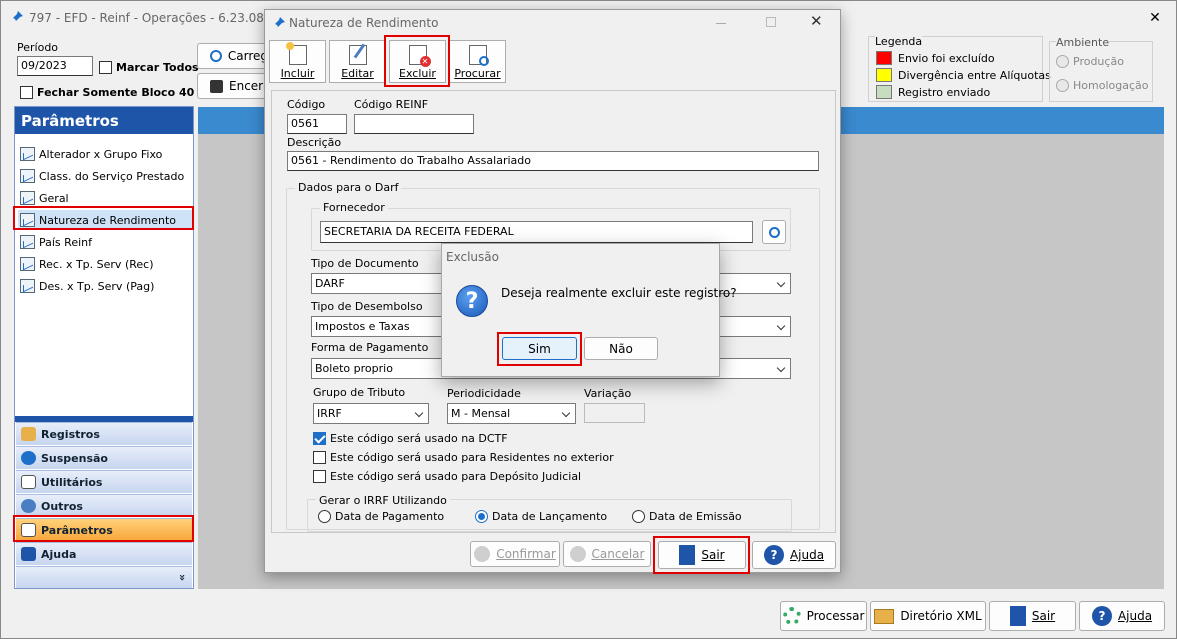 This screenshot has width=1177, height=639. What do you see at coordinates (55, 66) in the screenshot?
I see `periodo-input: 09/2023` at bounding box center [55, 66].